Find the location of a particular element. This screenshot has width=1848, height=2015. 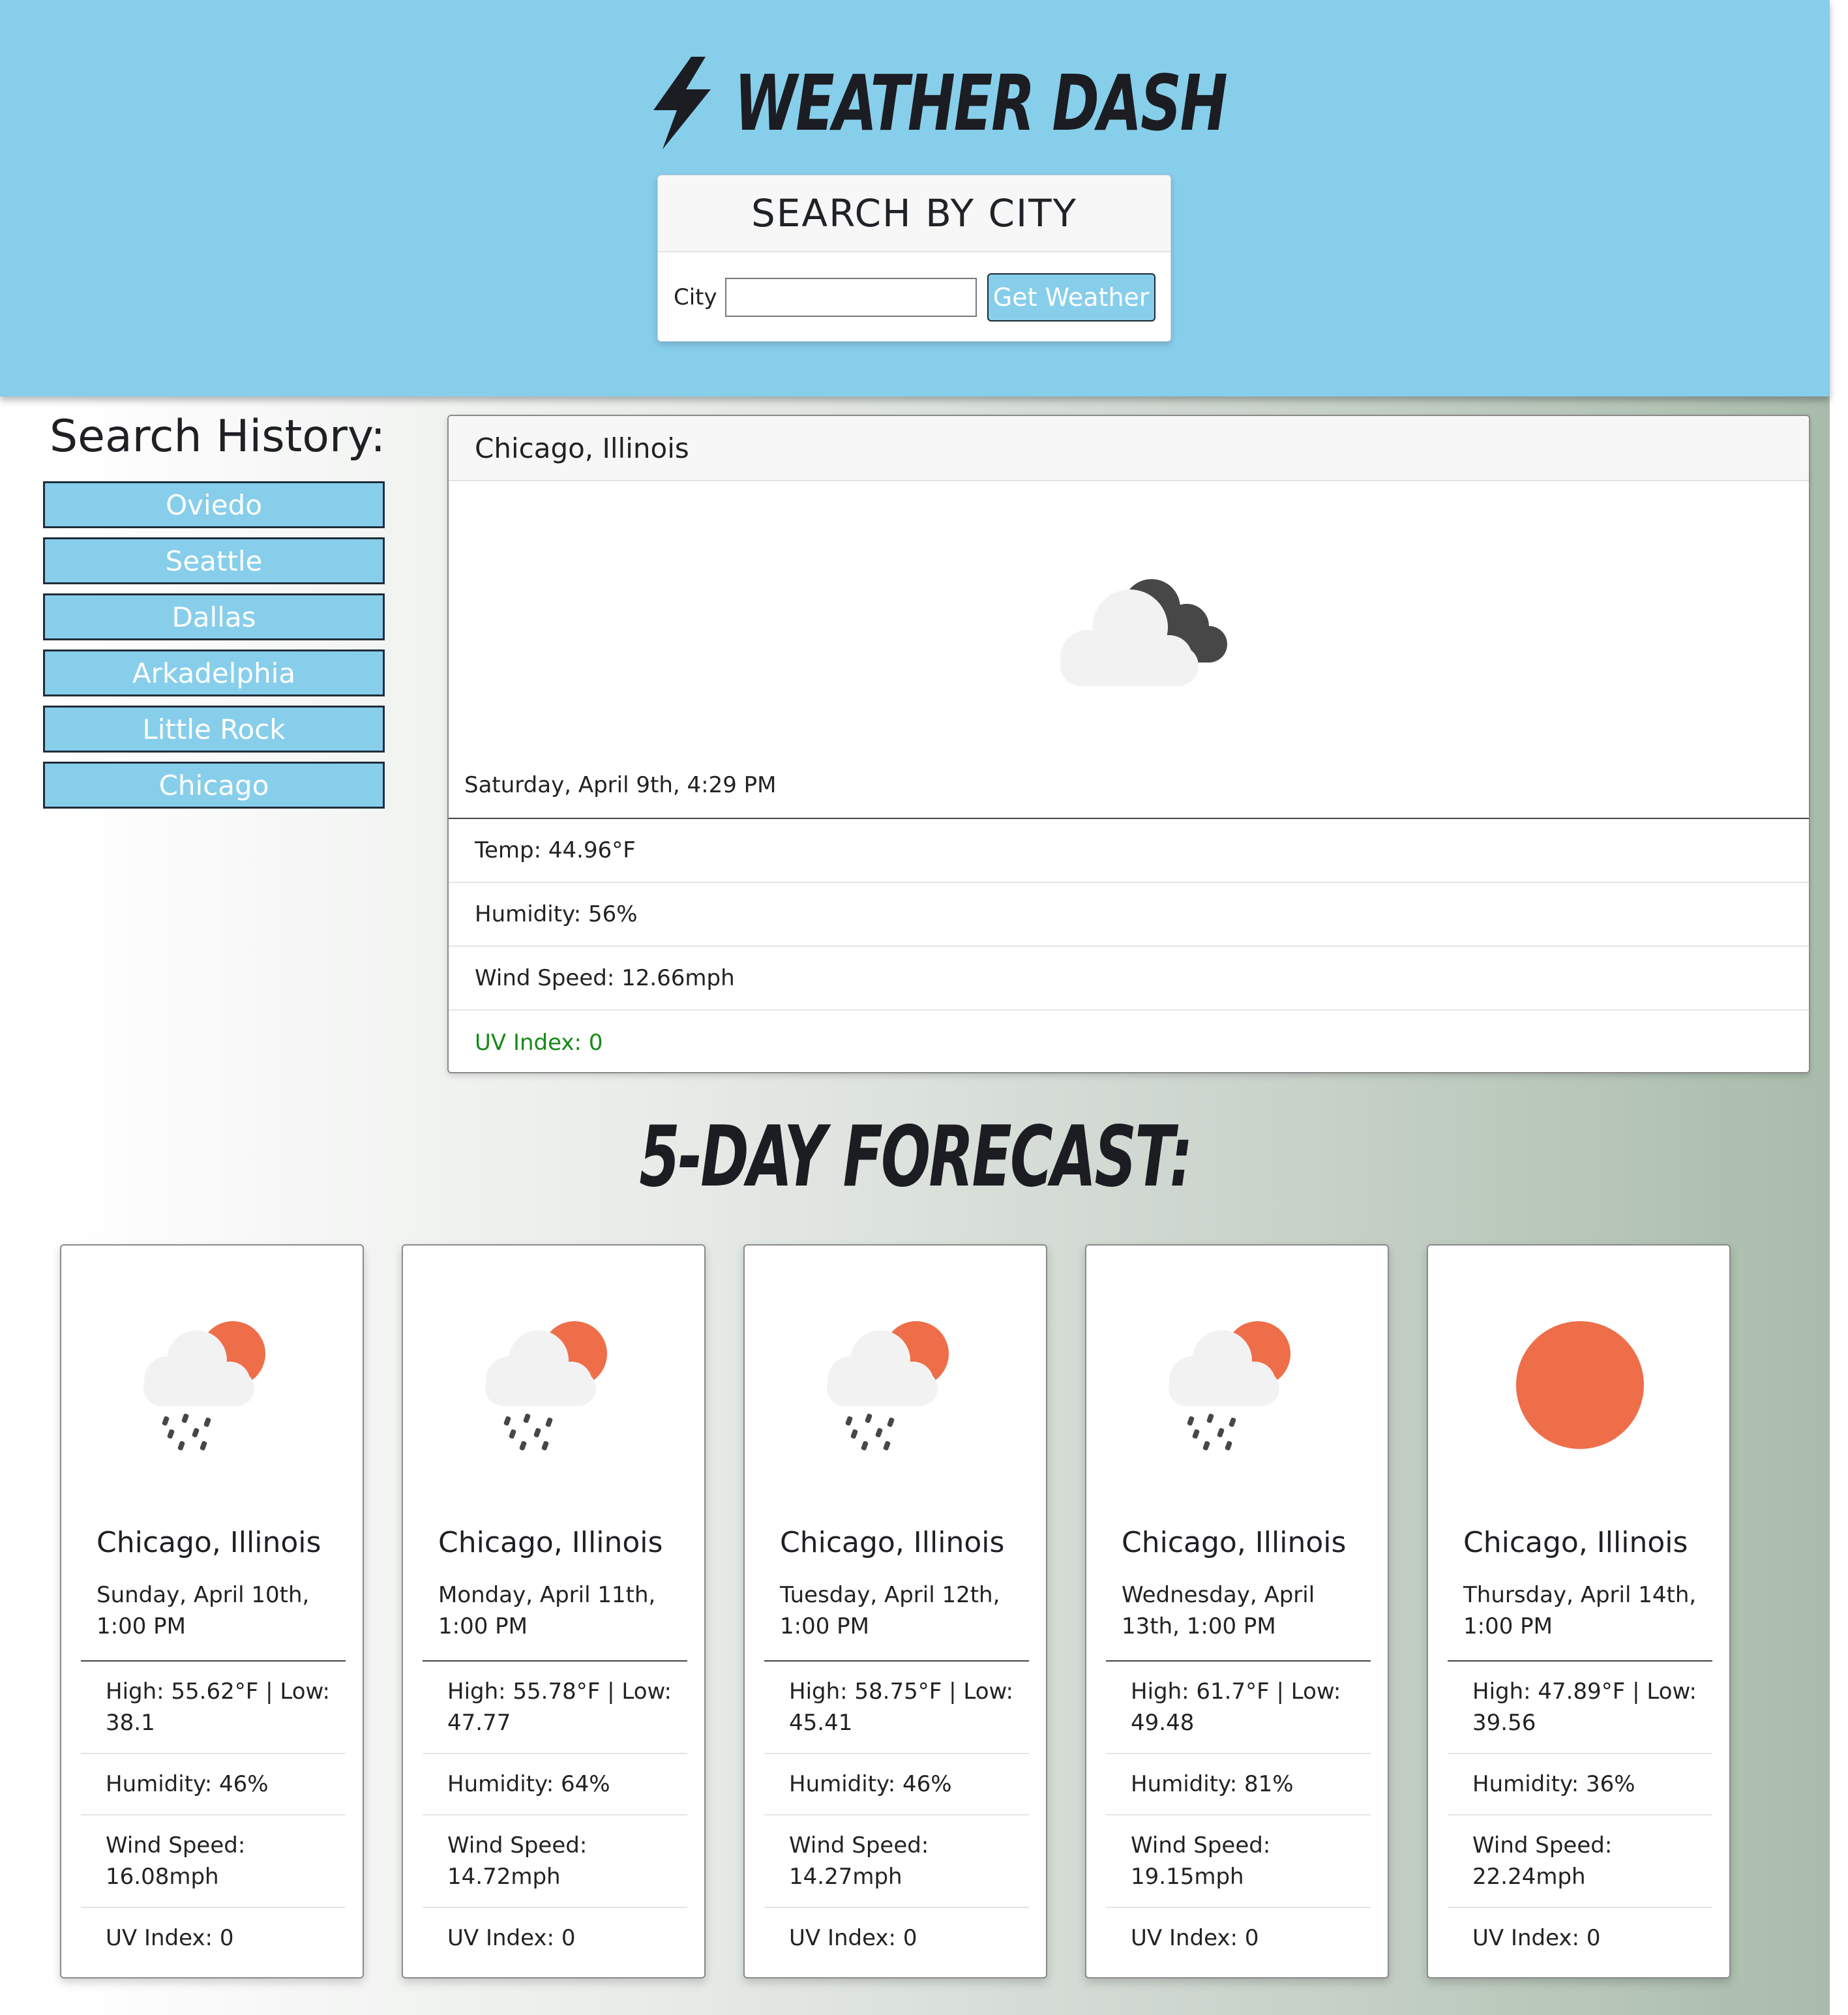

forecast-wind: Wind Speed: 14.72mph is located at coordinates (555, 1861).